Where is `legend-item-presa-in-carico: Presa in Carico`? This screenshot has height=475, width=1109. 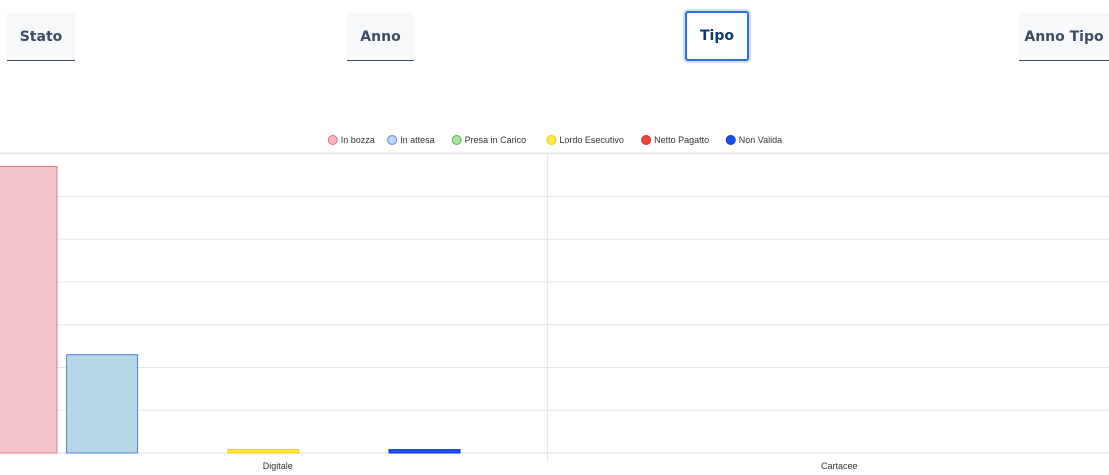
legend-item-presa-in-carico: Presa in Carico is located at coordinates (489, 140).